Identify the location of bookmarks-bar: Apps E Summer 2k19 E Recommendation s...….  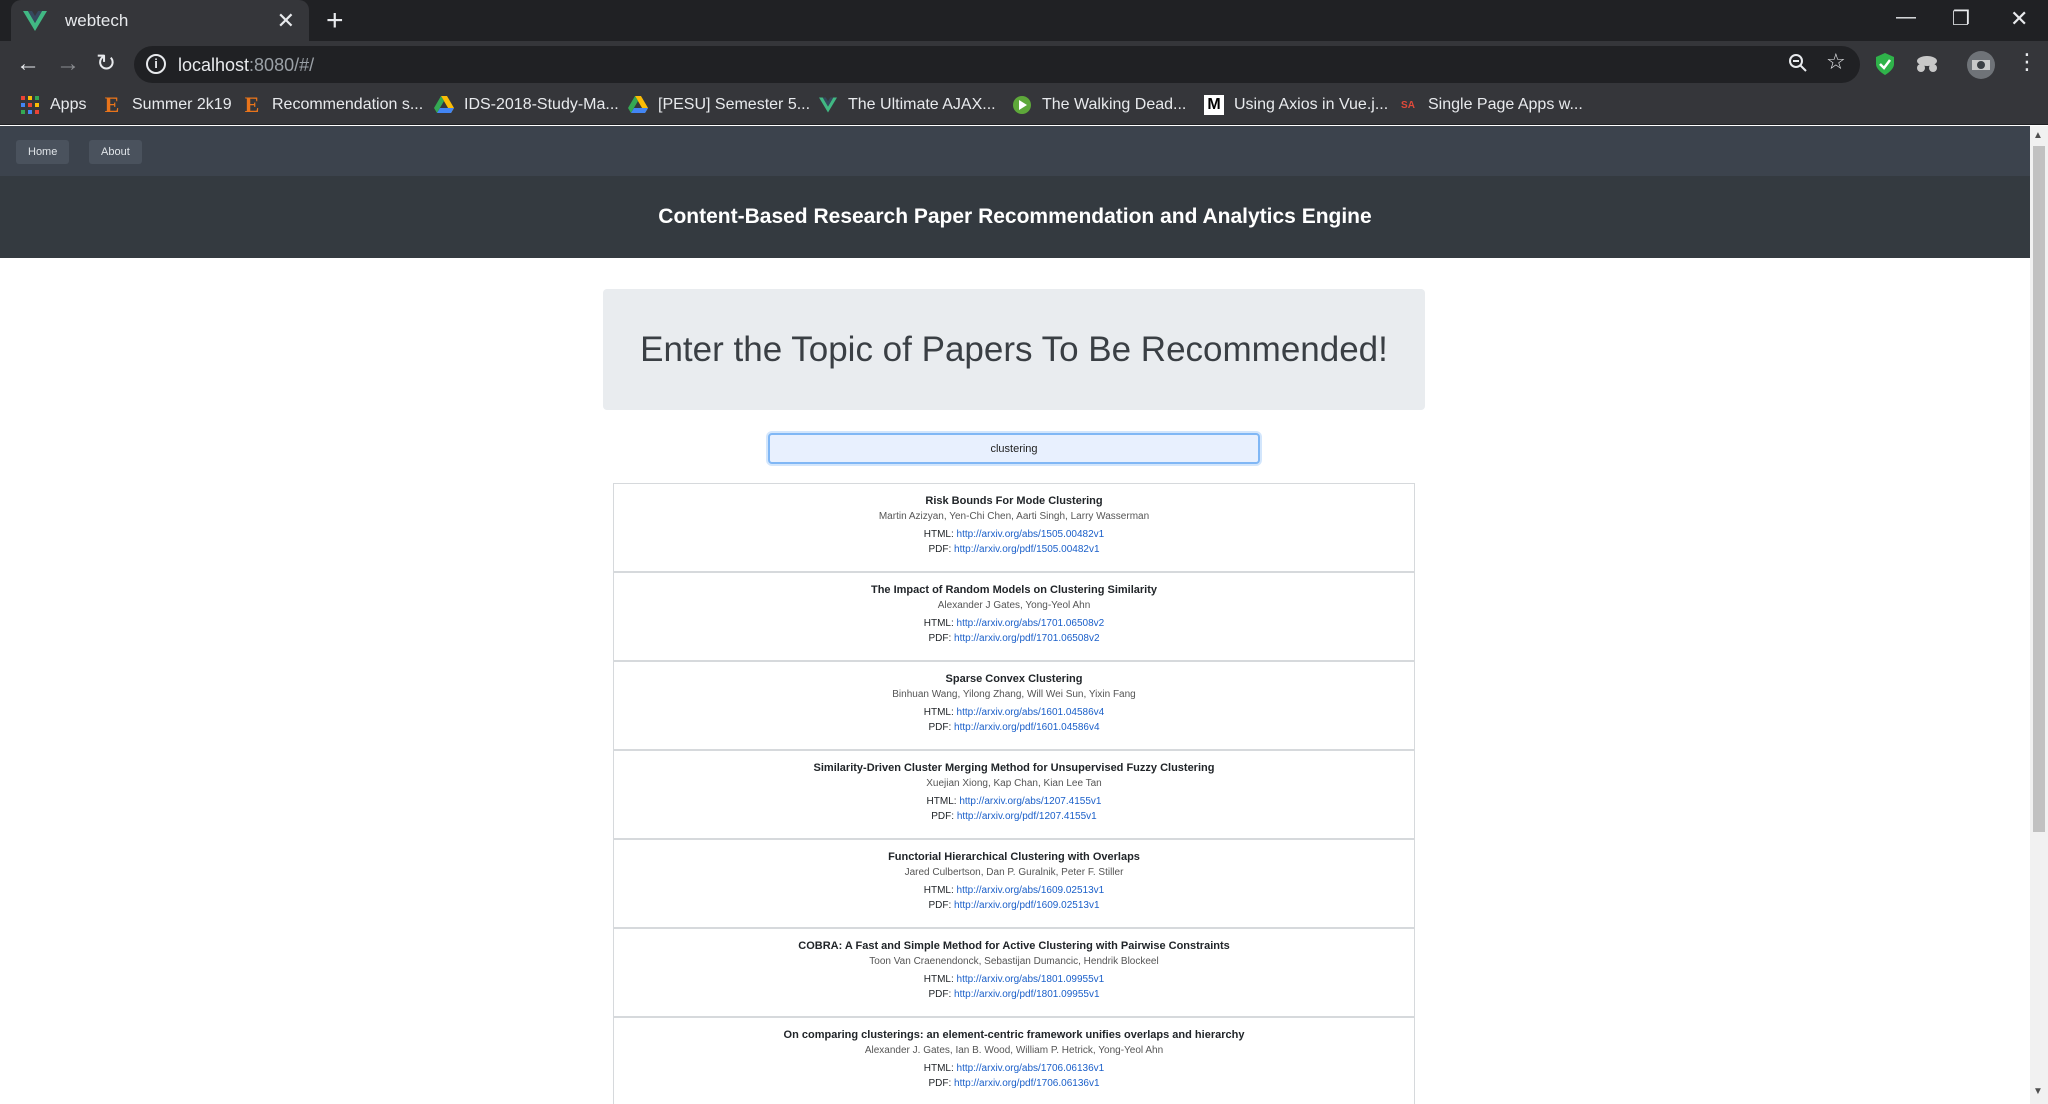
(1024, 106).